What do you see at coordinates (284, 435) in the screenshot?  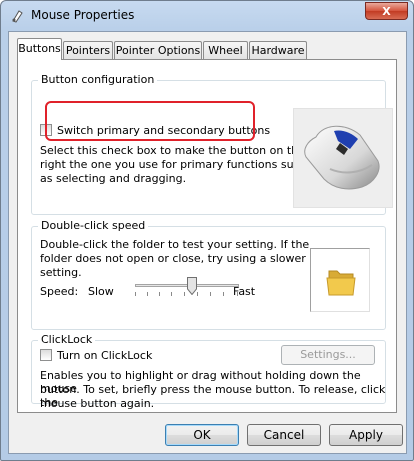 I see `cancel-button: Cancel` at bounding box center [284, 435].